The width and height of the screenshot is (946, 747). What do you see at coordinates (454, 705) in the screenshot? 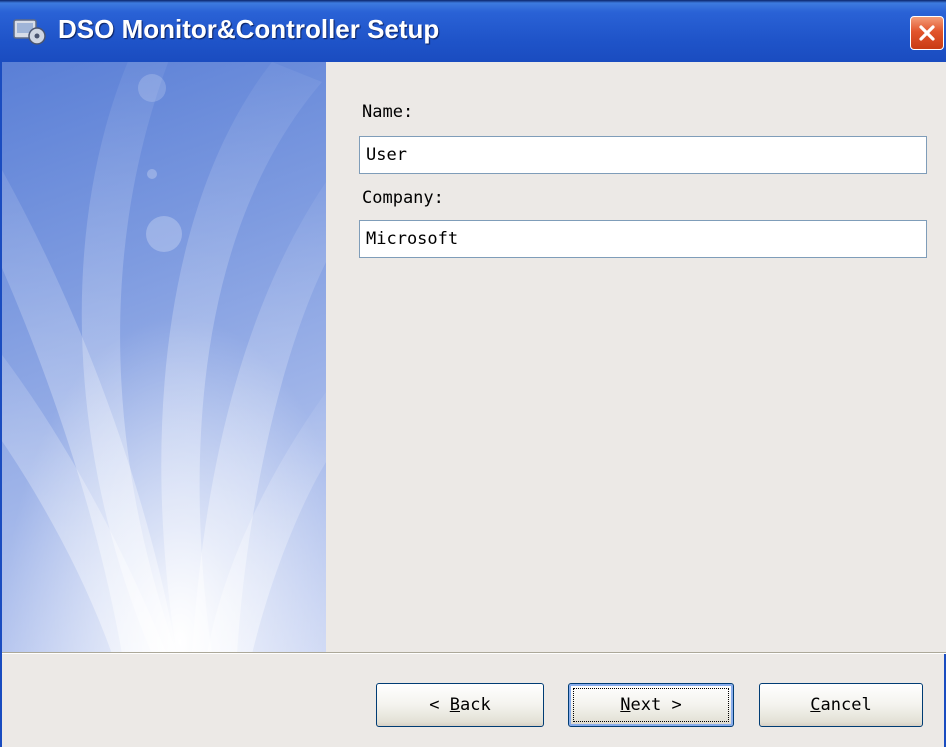
I see `back-button-accelerator: B` at bounding box center [454, 705].